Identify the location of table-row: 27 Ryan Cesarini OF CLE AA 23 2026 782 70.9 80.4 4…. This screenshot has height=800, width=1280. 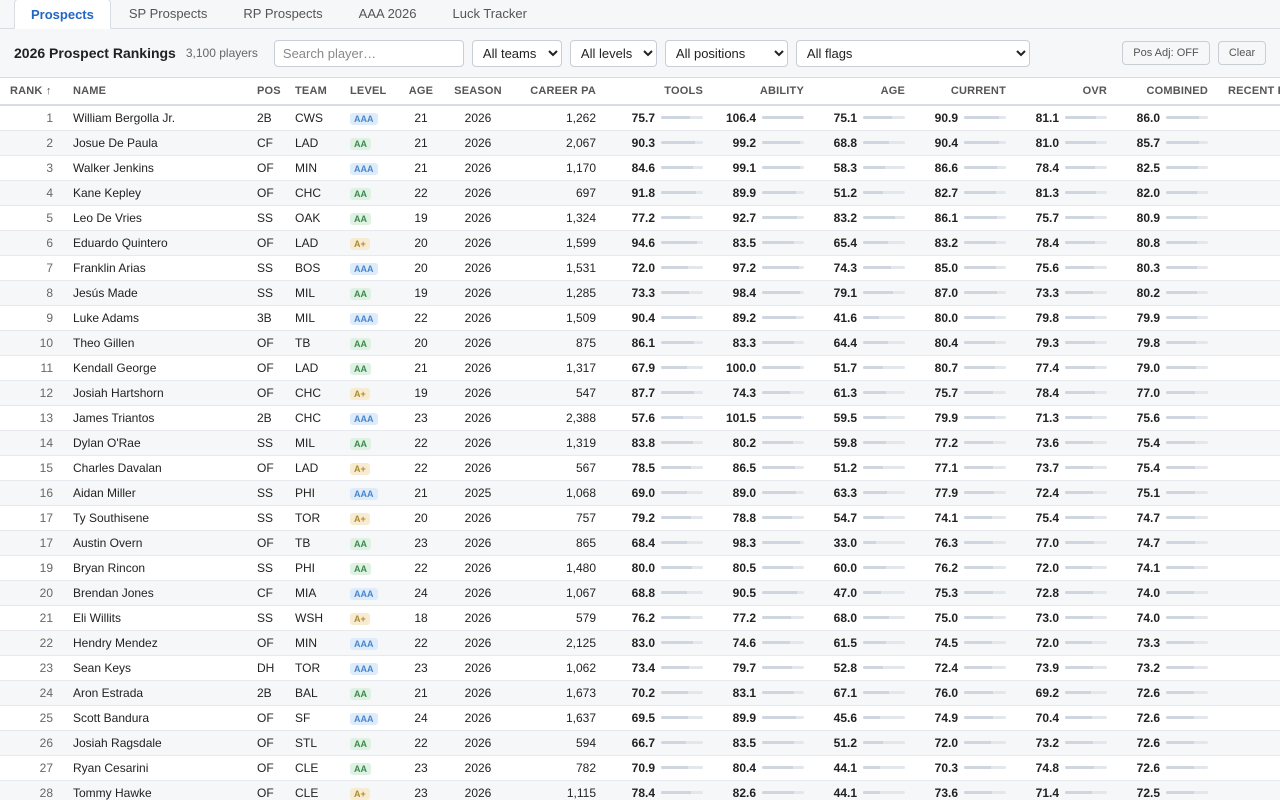
(640, 768).